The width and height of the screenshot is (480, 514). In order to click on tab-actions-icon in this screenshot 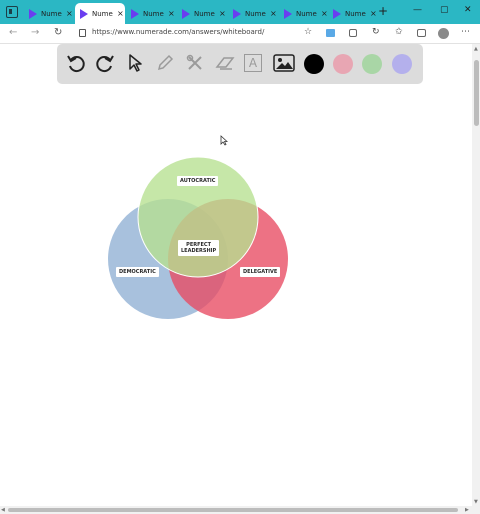, I will do `click(12, 12)`.